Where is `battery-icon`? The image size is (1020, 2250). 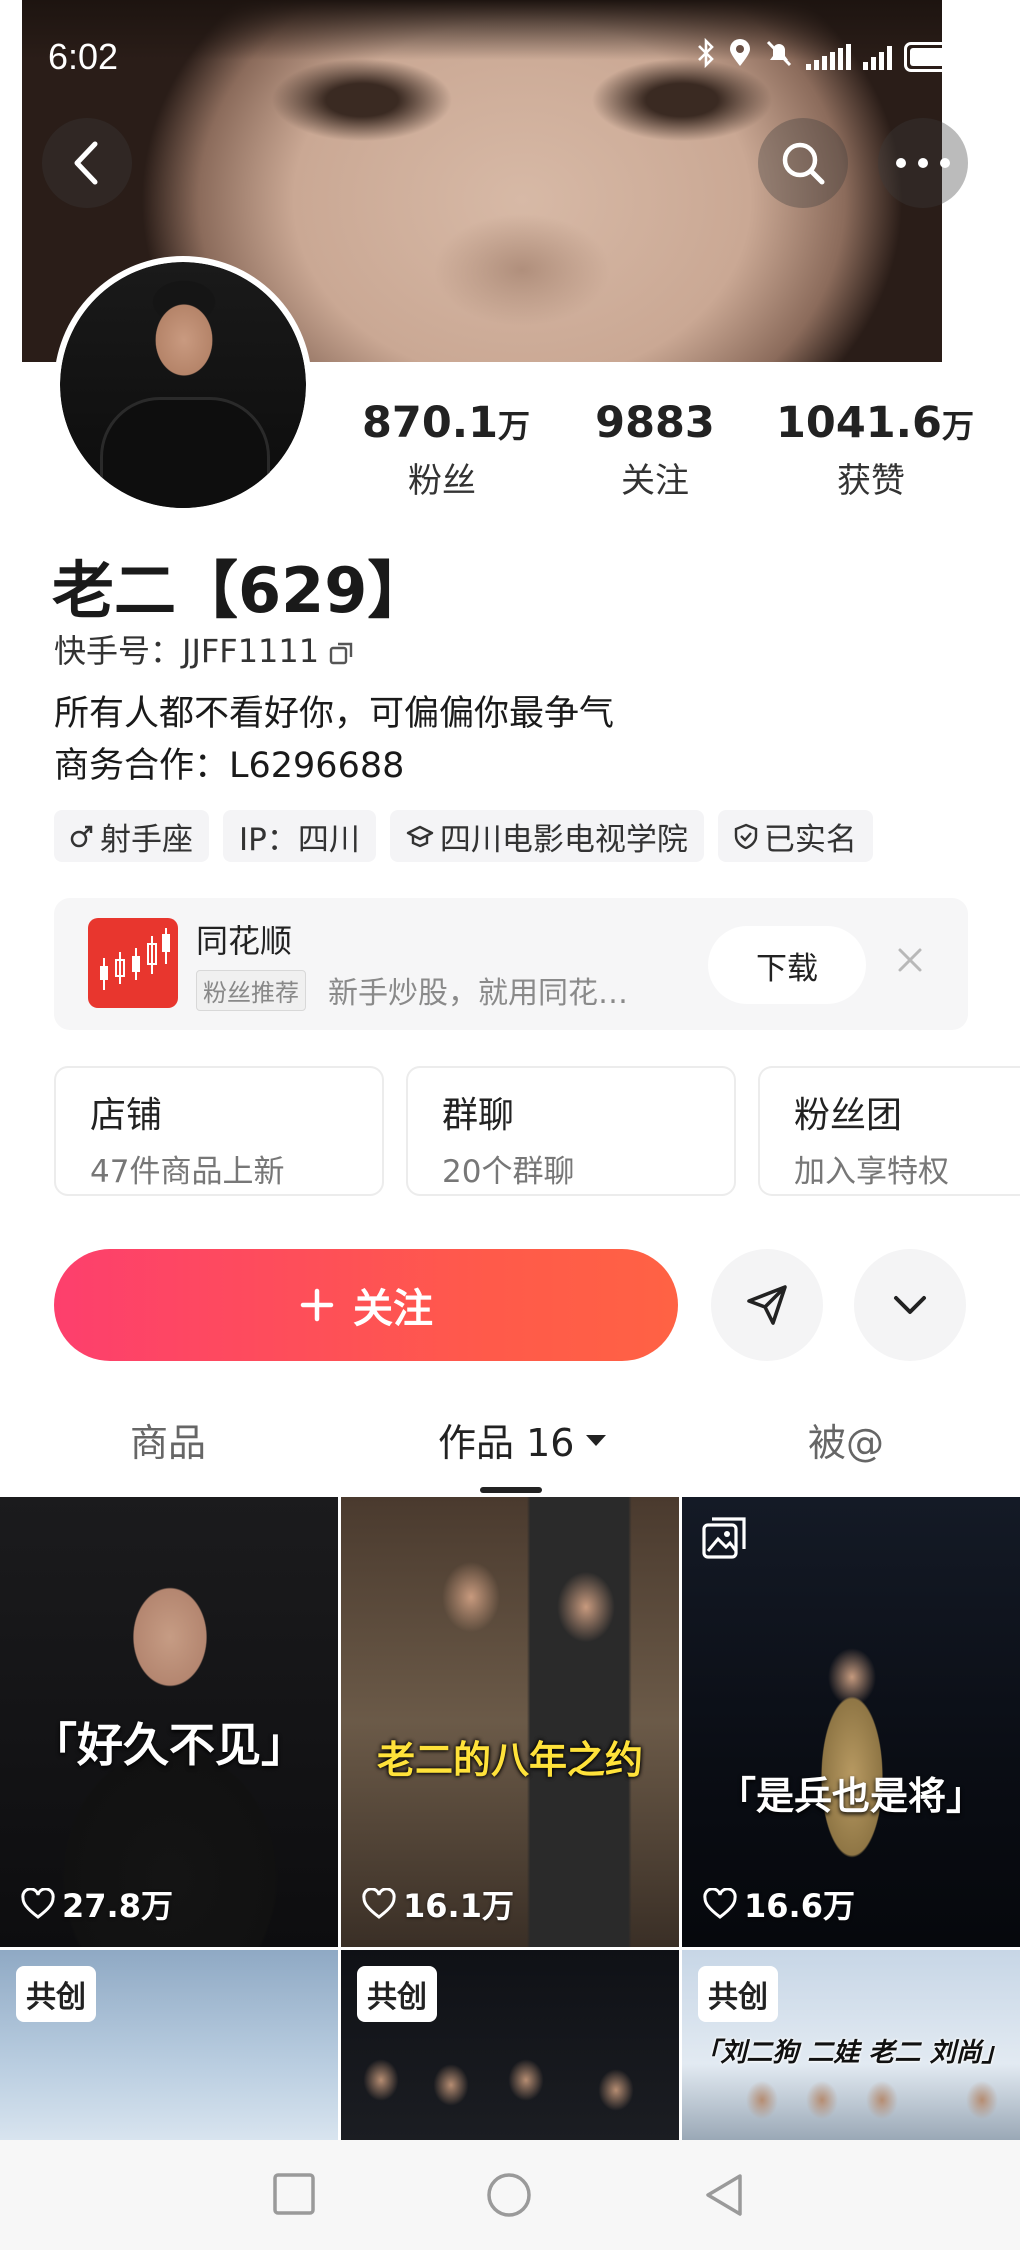
battery-icon is located at coordinates (939, 56).